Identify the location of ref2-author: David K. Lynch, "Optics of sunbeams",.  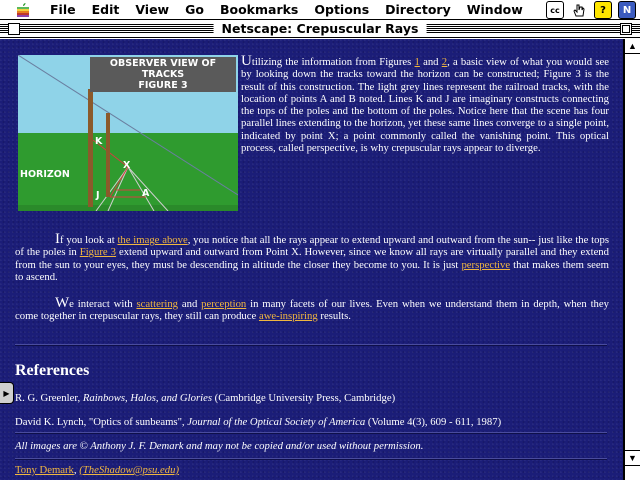
(101, 422).